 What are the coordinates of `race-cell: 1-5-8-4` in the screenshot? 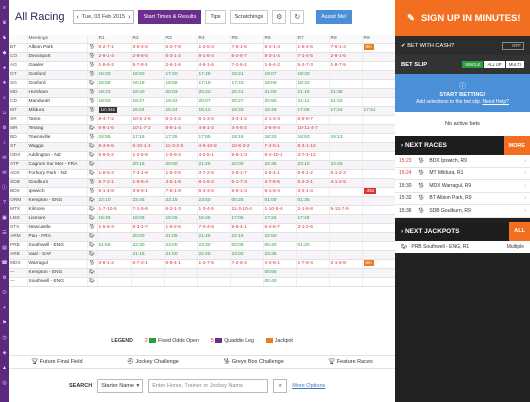 It's located at (181, 156).